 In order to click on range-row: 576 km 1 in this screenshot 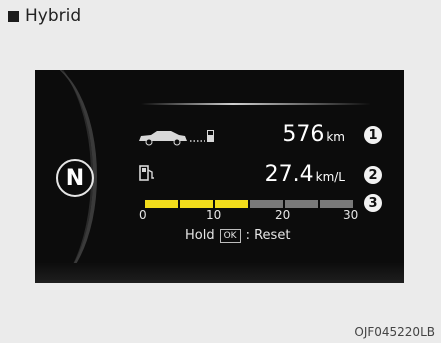, I will do `click(260, 135)`.